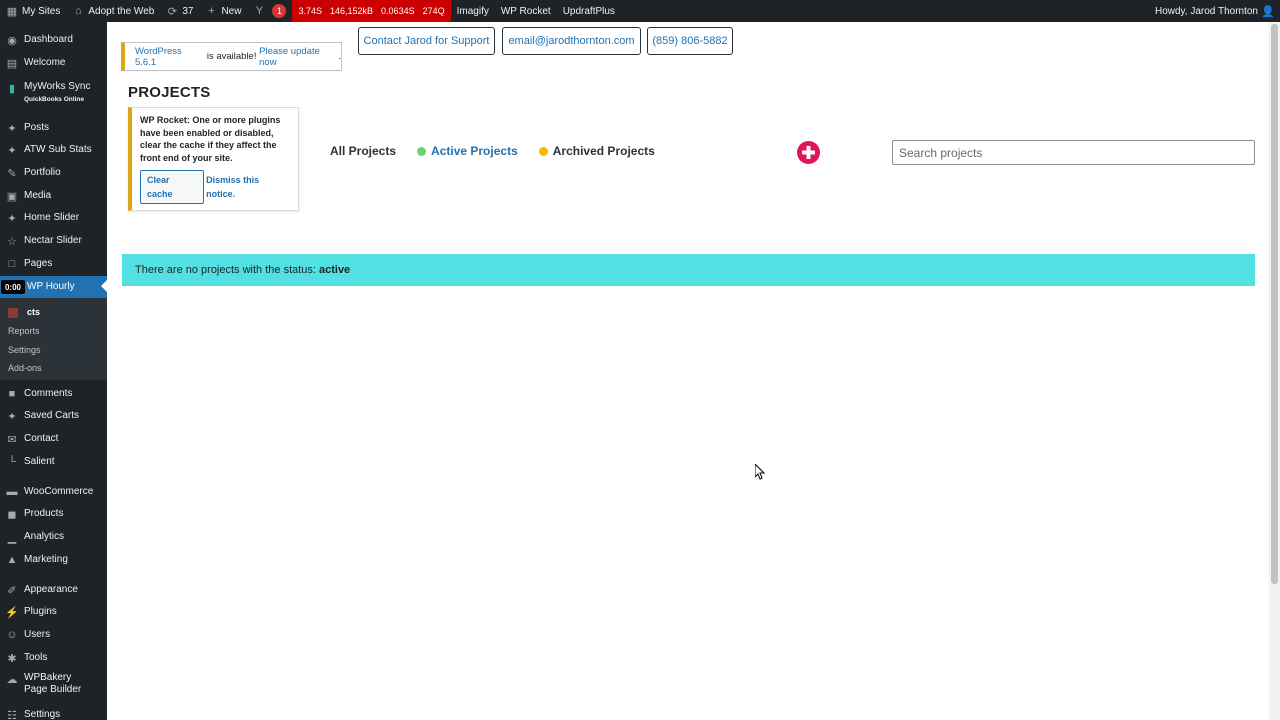 This screenshot has width=1280, height=720. I want to click on sidebar-item-myworks-sync: ▮ MyWorks Sync QuickBooks Online, so click(53, 92).